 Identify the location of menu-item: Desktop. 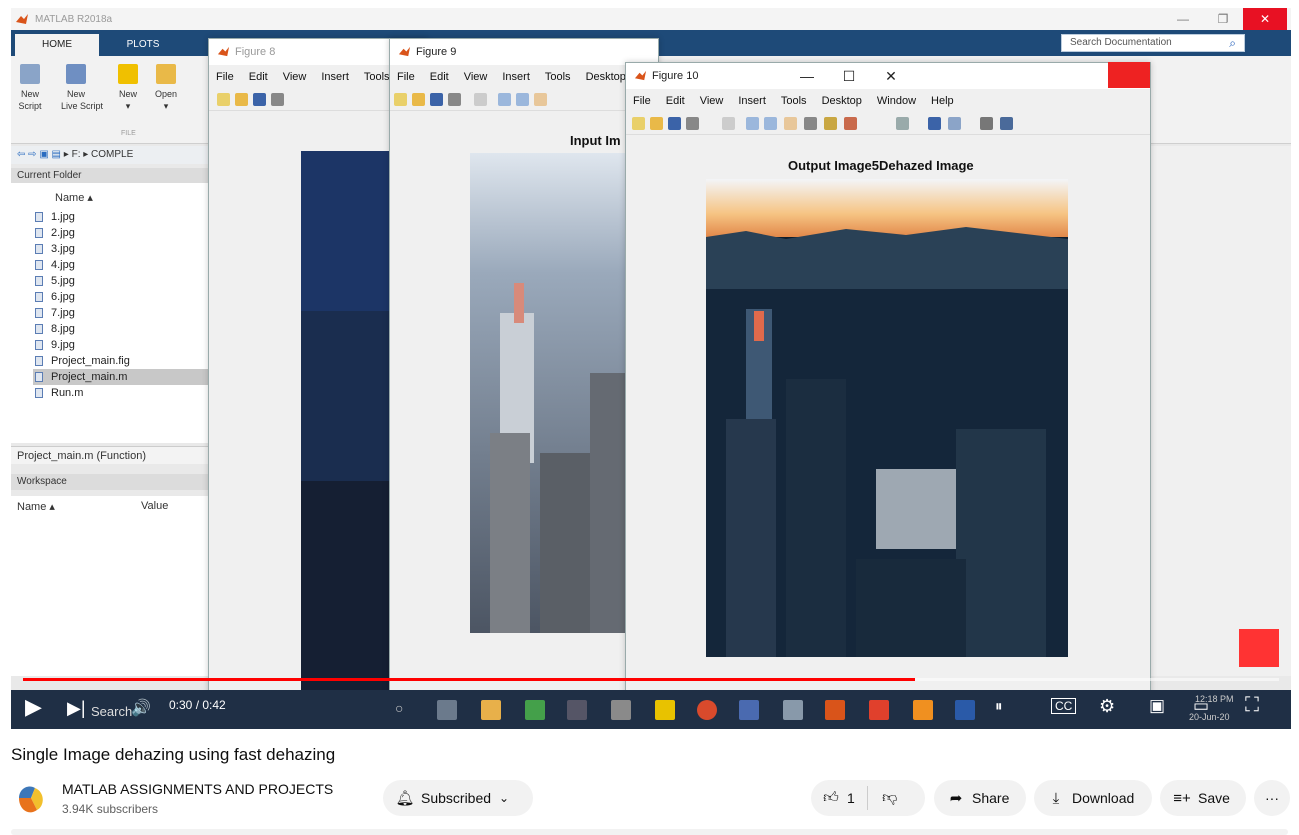
(842, 101).